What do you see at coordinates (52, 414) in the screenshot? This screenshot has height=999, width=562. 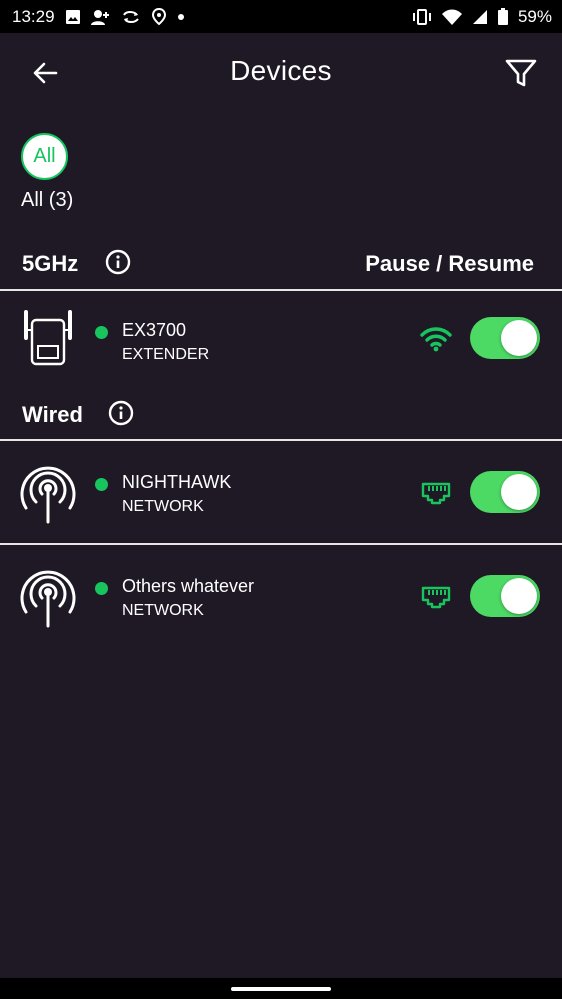 I see `section-title: Wired` at bounding box center [52, 414].